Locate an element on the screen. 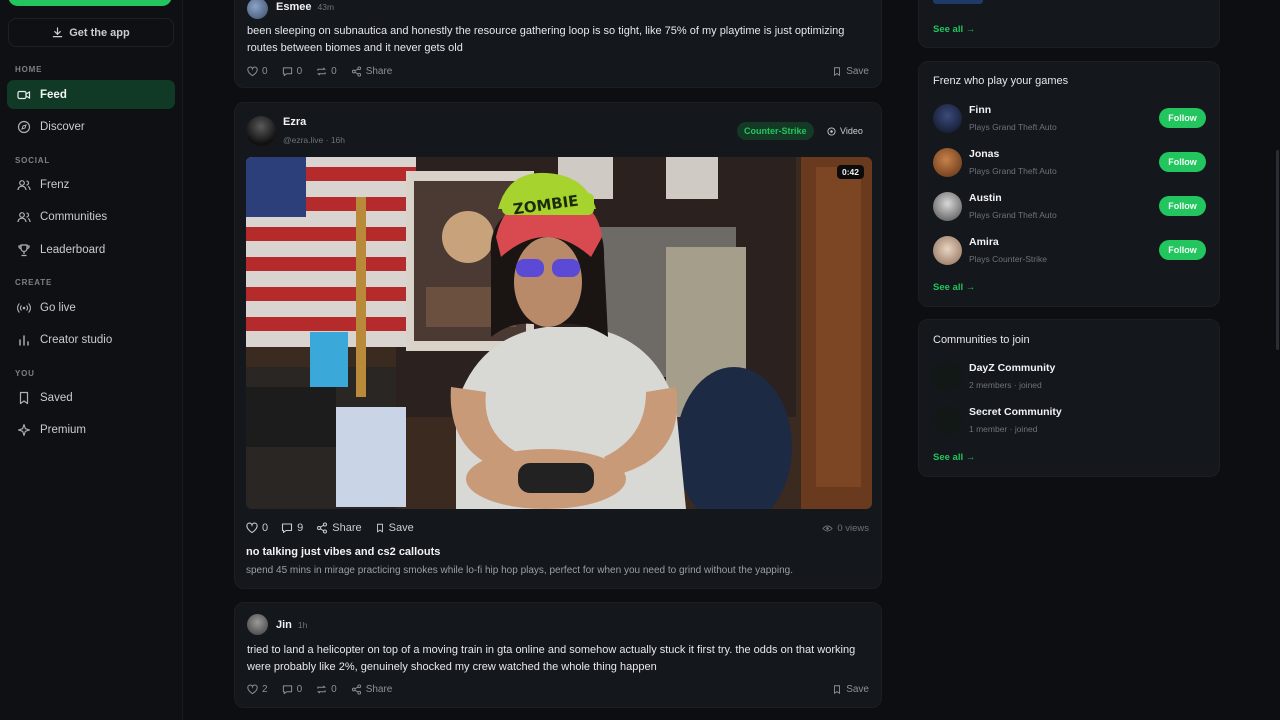  post-handle: @ezra.live · 16h is located at coordinates (314, 140).